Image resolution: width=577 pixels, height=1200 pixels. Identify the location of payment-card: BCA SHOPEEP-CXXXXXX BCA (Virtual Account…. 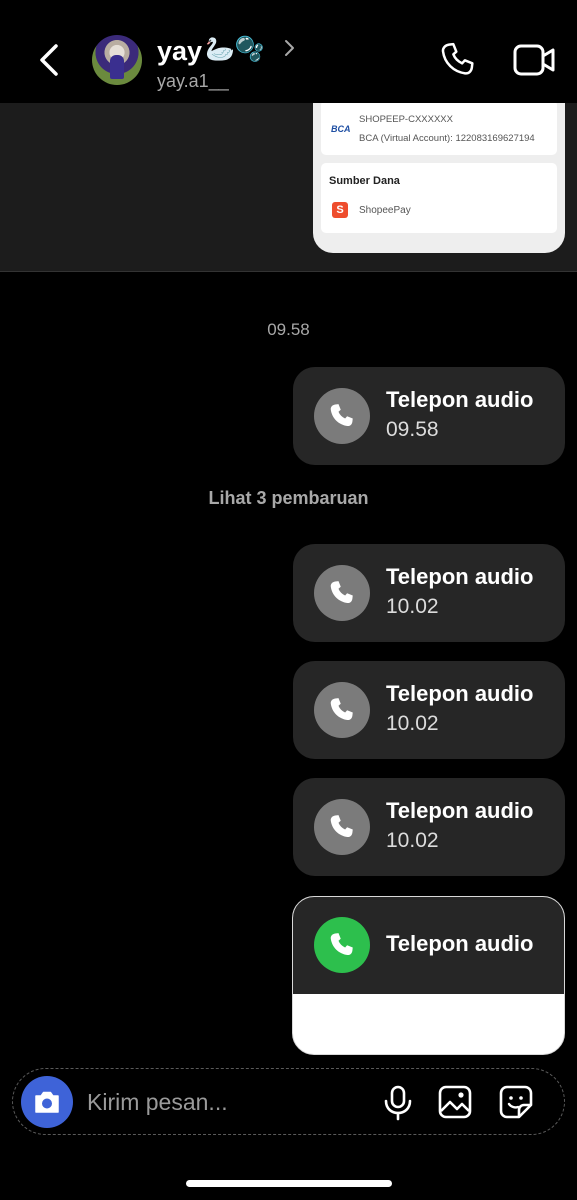
(439, 127).